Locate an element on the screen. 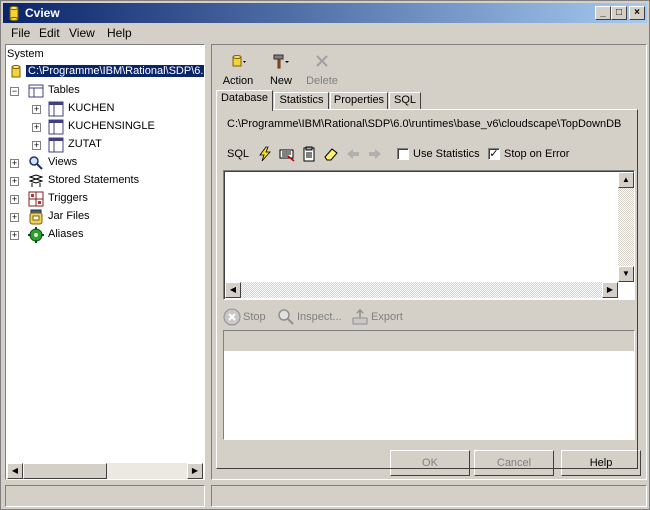  export-icon is located at coordinates (360, 316).